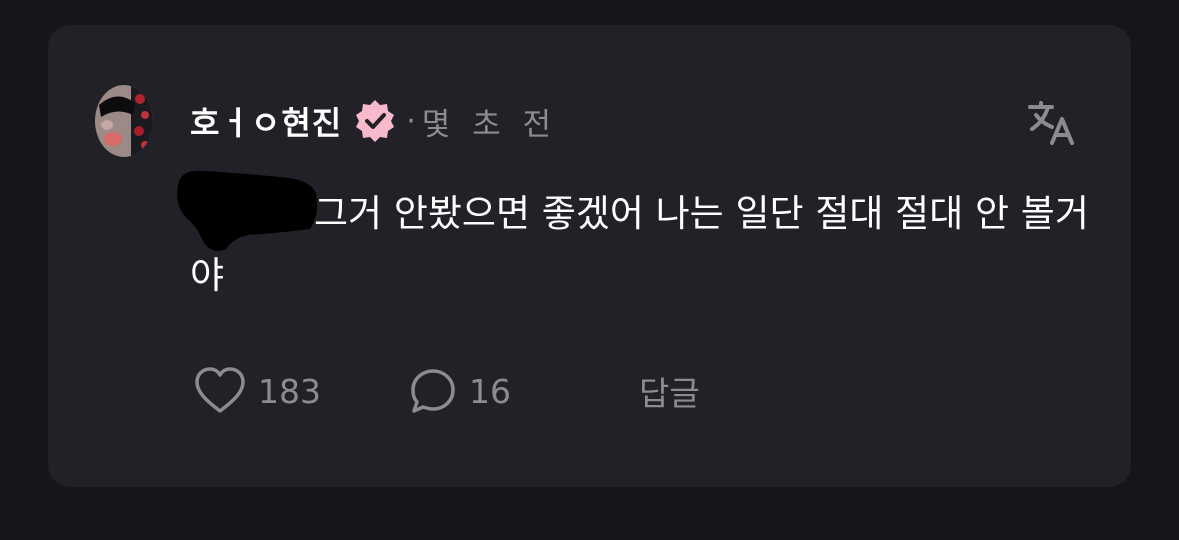 The width and height of the screenshot is (1179, 540). Describe the element at coordinates (1052, 123) in the screenshot. I see `translate-icon` at that location.